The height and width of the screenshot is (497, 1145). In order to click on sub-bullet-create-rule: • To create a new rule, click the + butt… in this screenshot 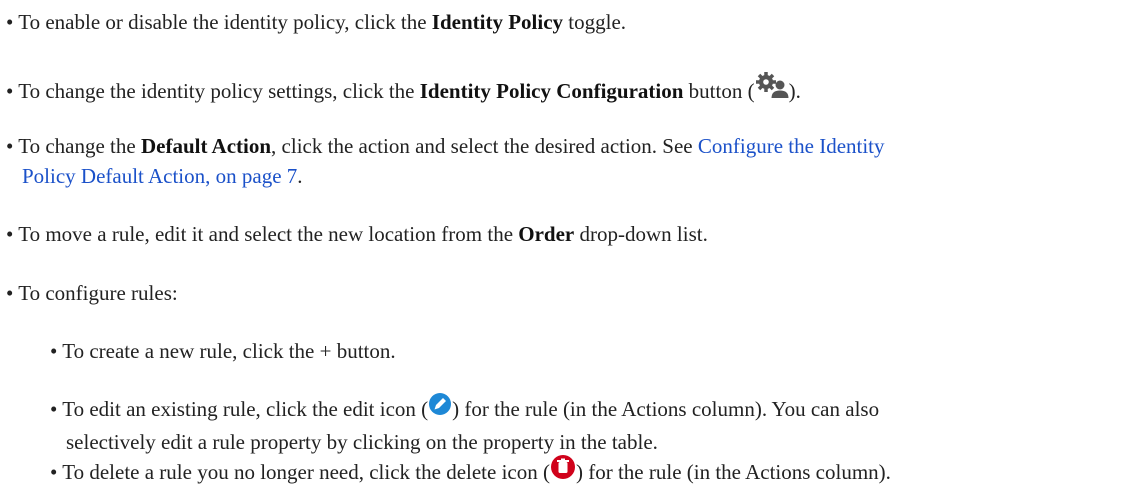, I will do `click(595, 351)`.